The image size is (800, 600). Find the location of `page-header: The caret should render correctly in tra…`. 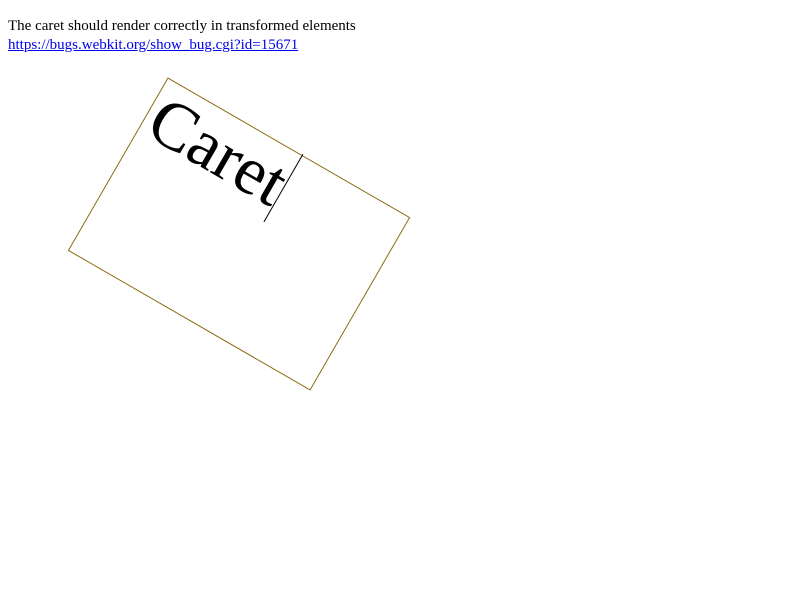

page-header: The caret should render correctly in tra… is located at coordinates (182, 36).